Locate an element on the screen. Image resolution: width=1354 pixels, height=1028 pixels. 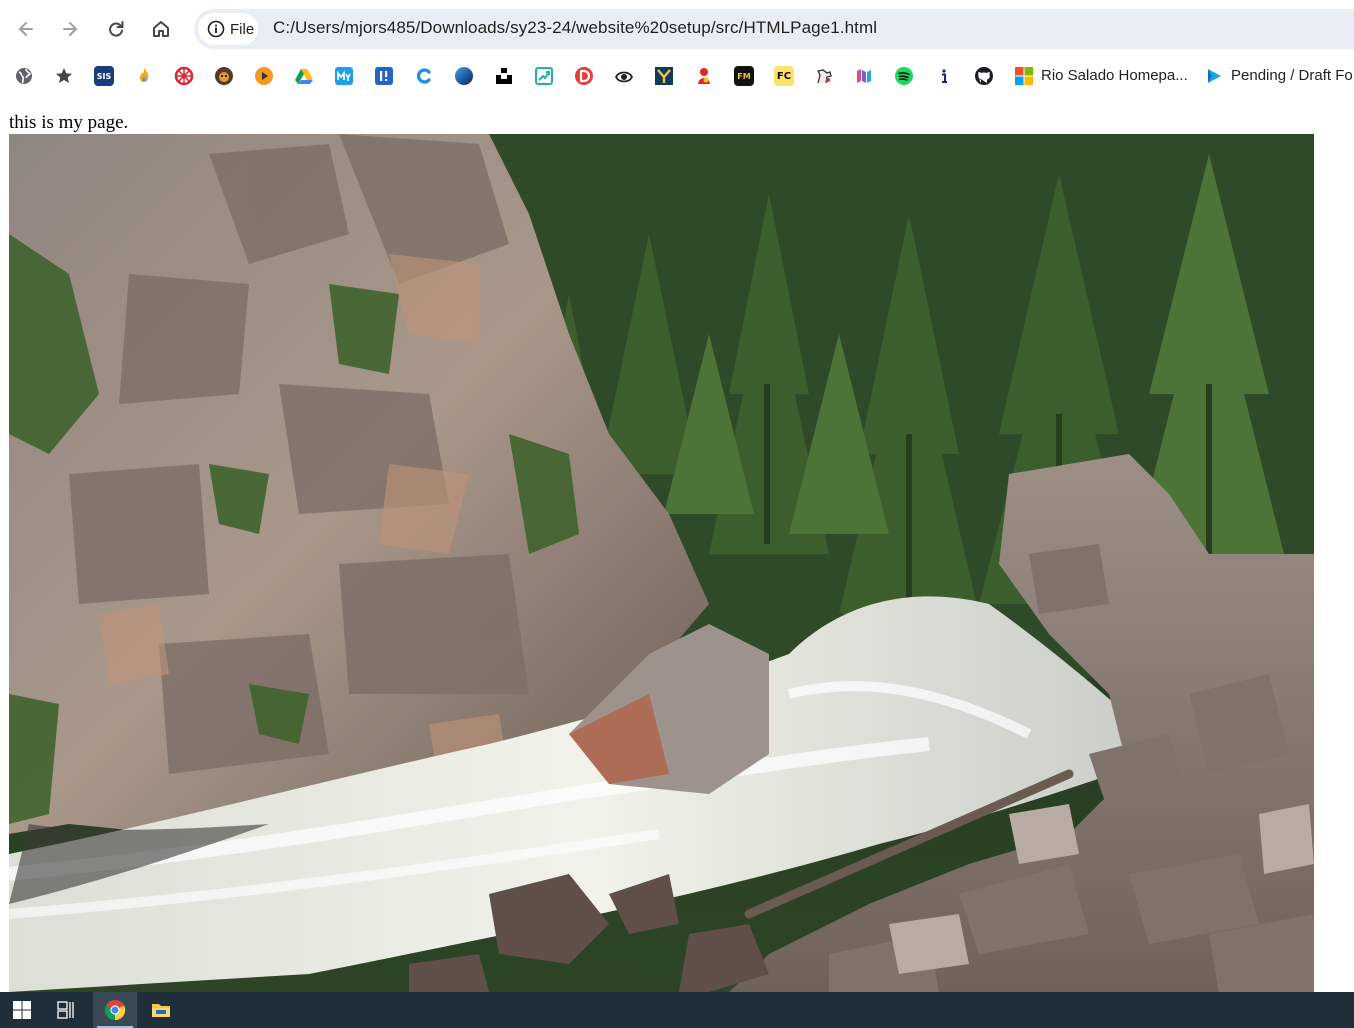
bookmark-google-drive is located at coordinates (304, 76).